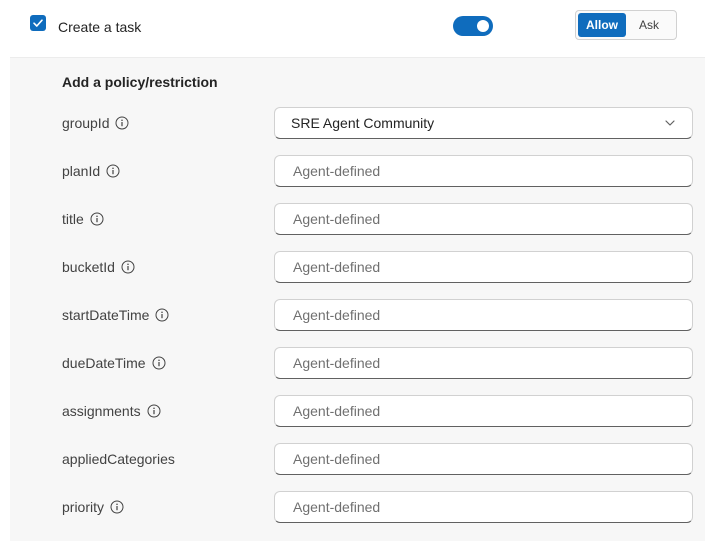  I want to click on allow-ask-segmented-control: Allow Ask, so click(626, 25).